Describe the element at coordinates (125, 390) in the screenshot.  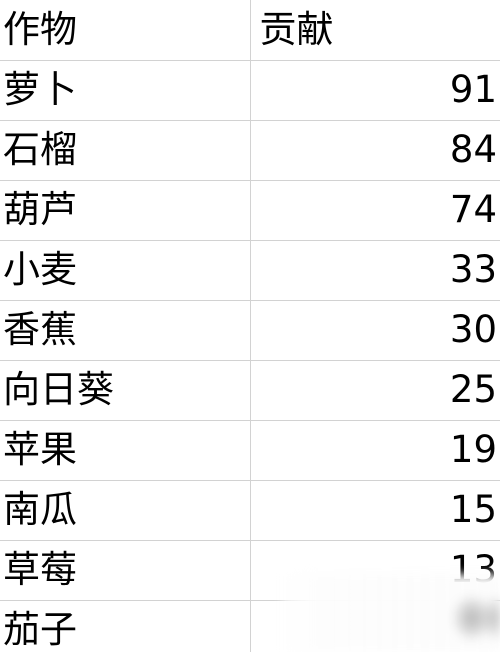
I see `cell-crop: 向日葵` at that location.